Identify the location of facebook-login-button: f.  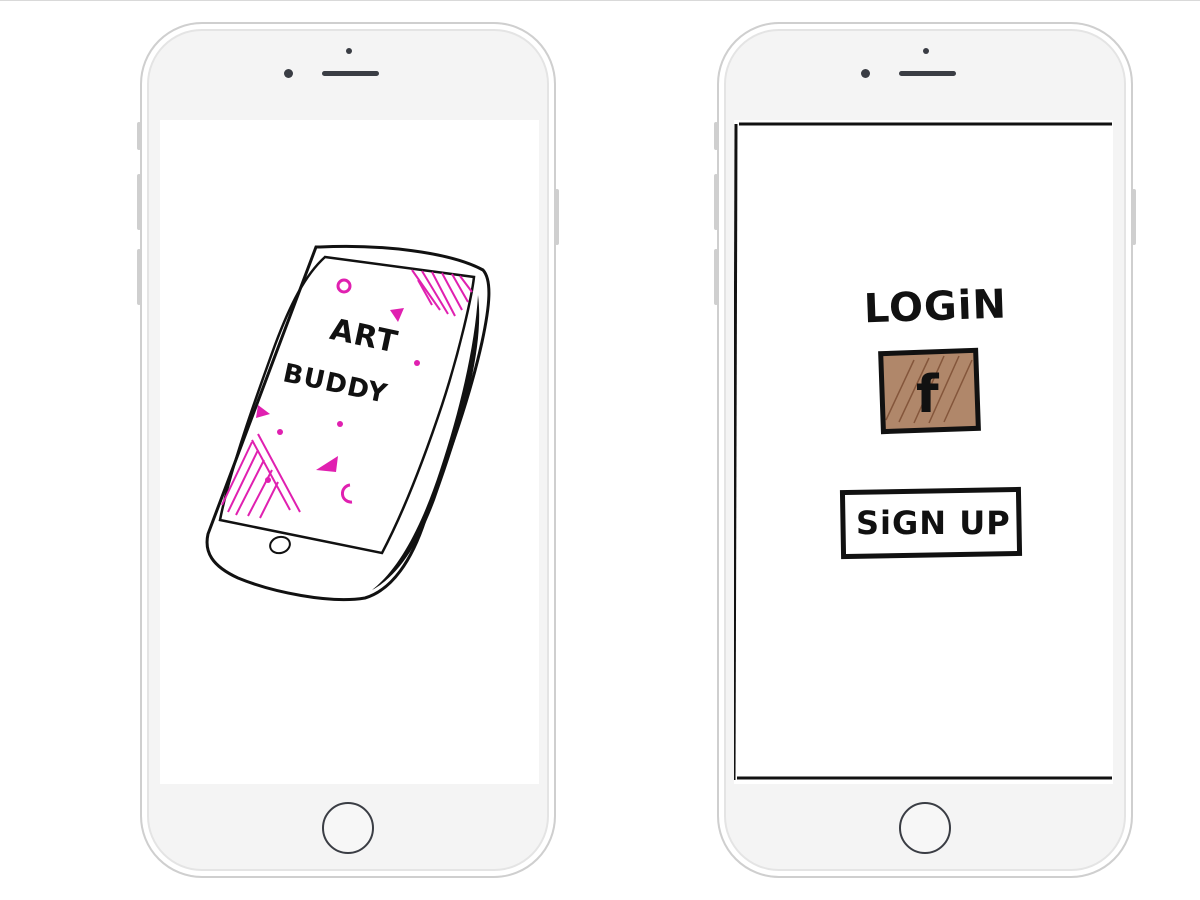
(929, 391).